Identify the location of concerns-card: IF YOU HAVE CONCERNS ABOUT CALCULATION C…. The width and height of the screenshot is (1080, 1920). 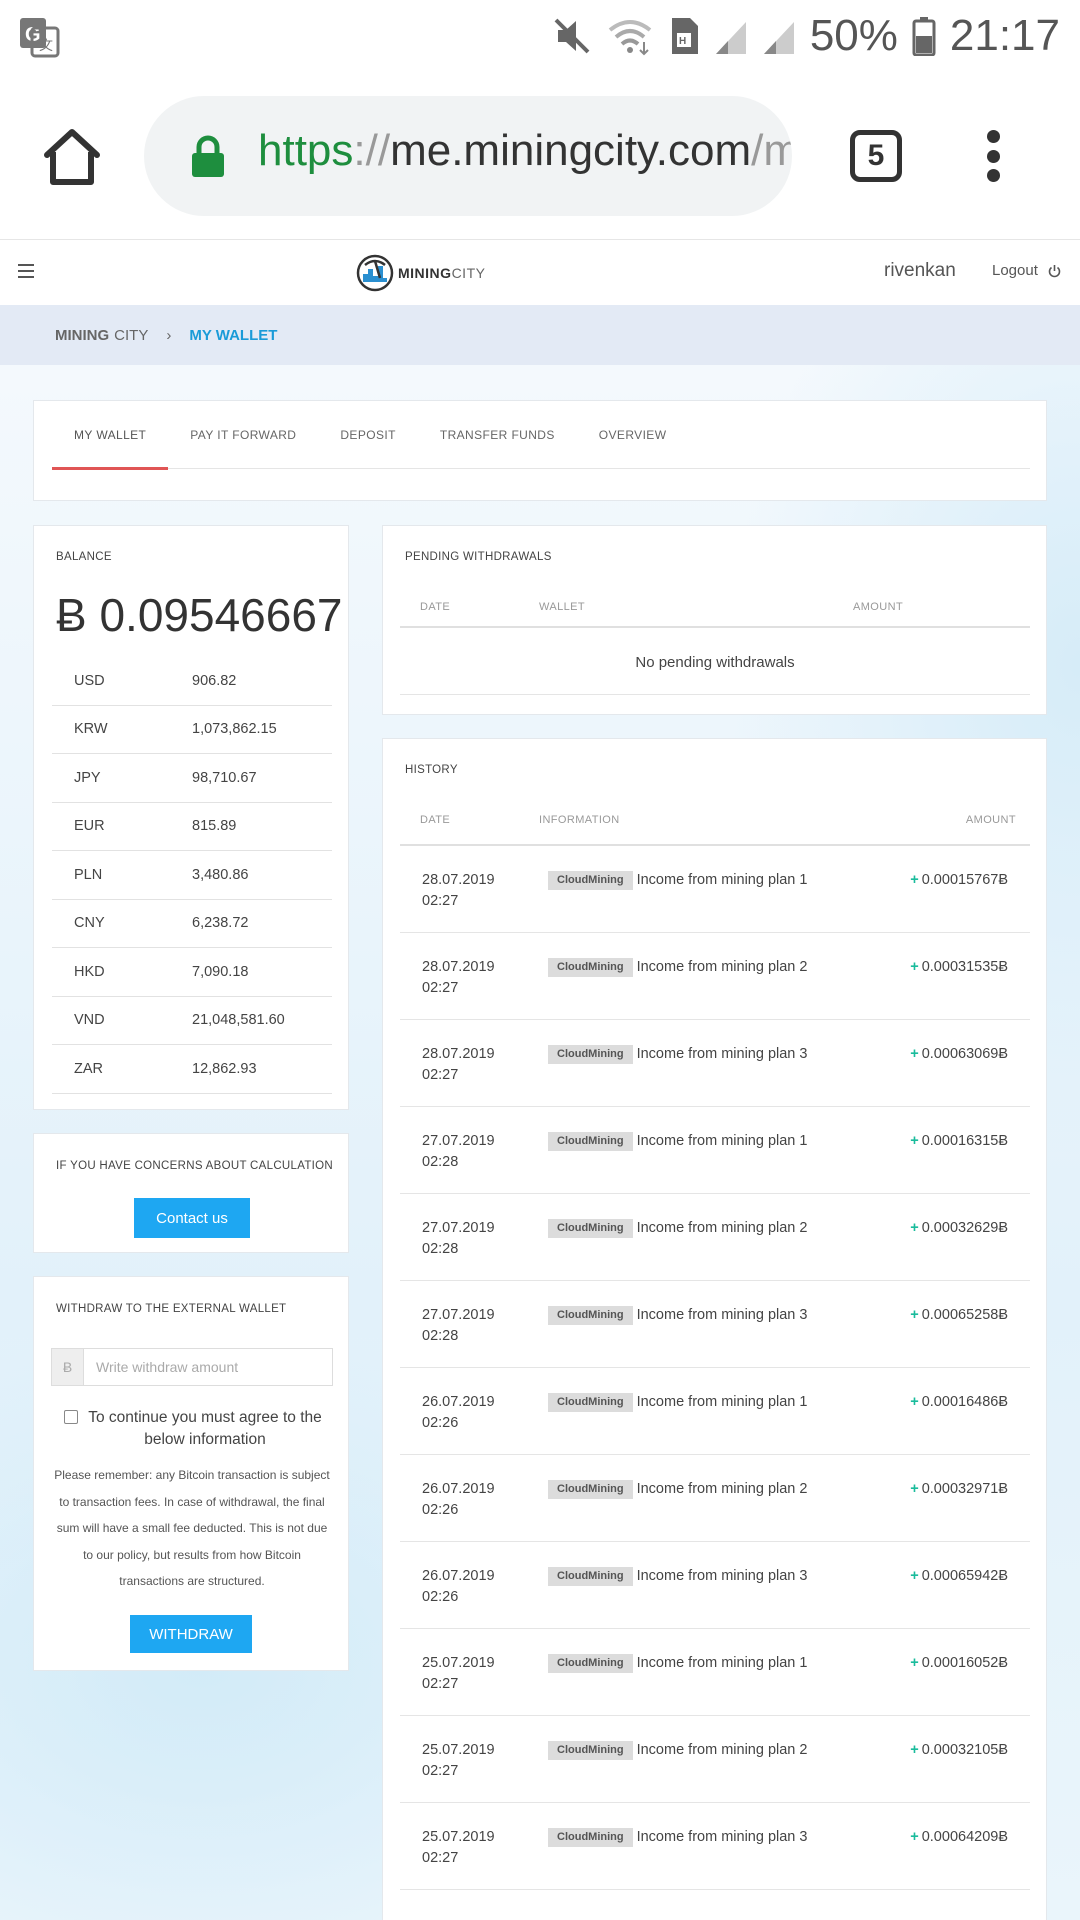
(191, 1193).